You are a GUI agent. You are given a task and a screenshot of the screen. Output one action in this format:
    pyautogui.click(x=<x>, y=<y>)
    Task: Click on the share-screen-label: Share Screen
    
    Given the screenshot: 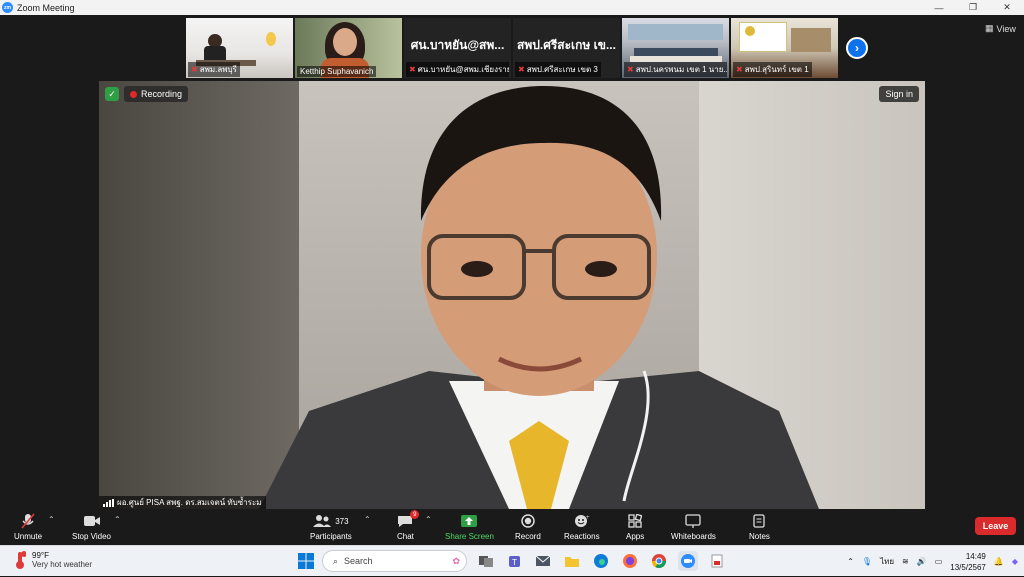 What is the action you would take?
    pyautogui.click(x=469, y=536)
    